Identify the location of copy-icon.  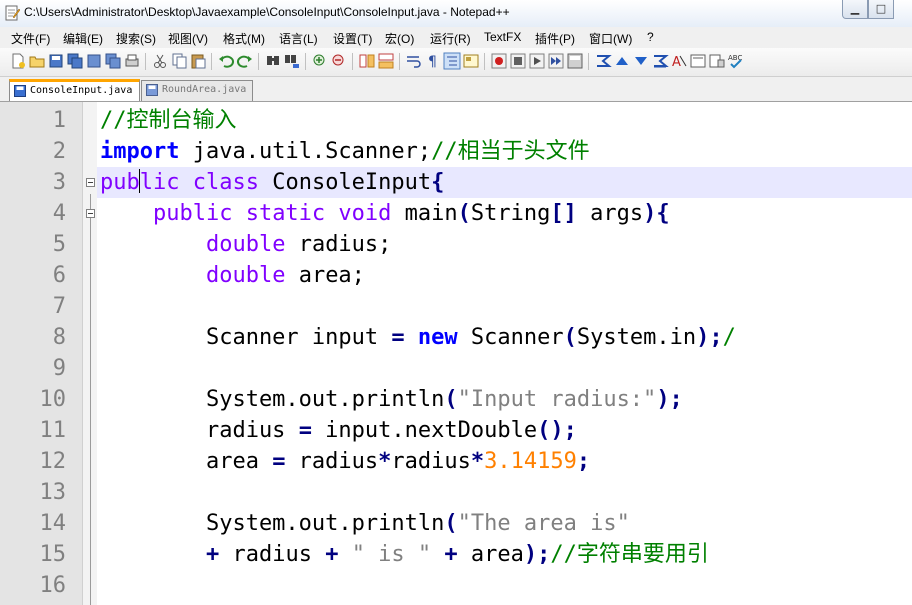
(179, 61).